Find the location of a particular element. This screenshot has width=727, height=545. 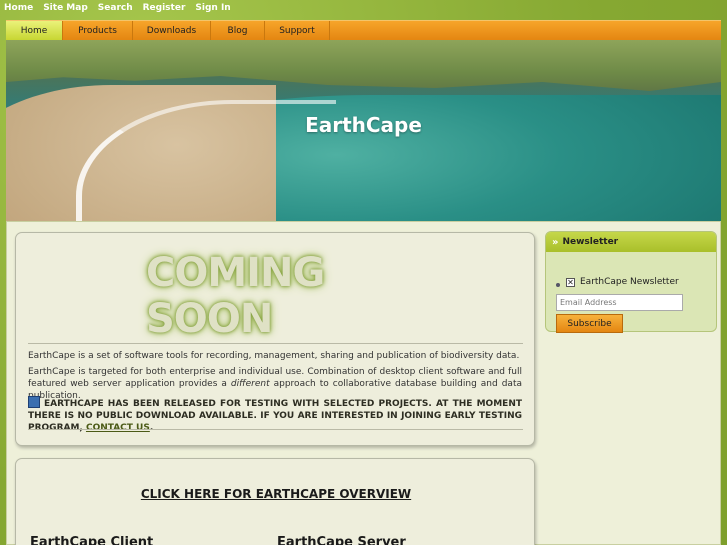

newsletter-checkbox-label: EarthCape Newsletter is located at coordinates (629, 282).